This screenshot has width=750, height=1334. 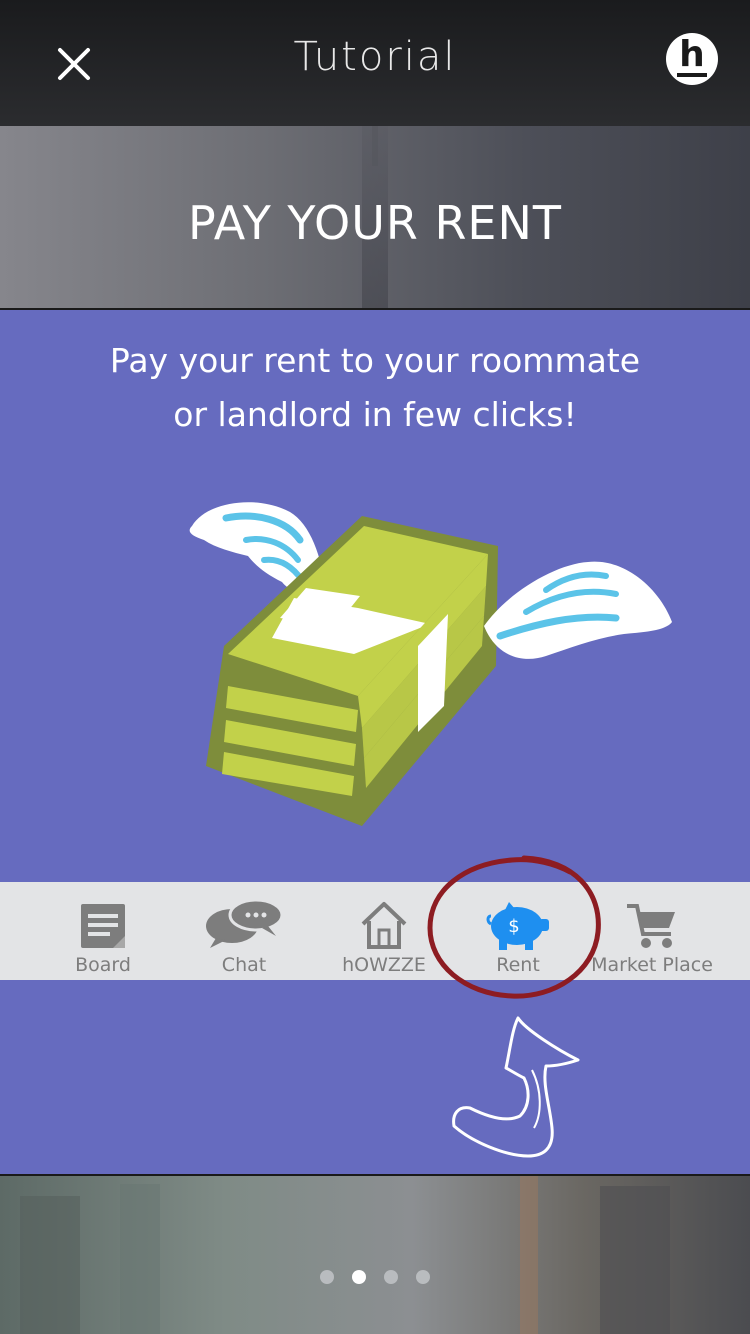 I want to click on banner-title: PAY YOUR RENT, so click(x=375, y=223).